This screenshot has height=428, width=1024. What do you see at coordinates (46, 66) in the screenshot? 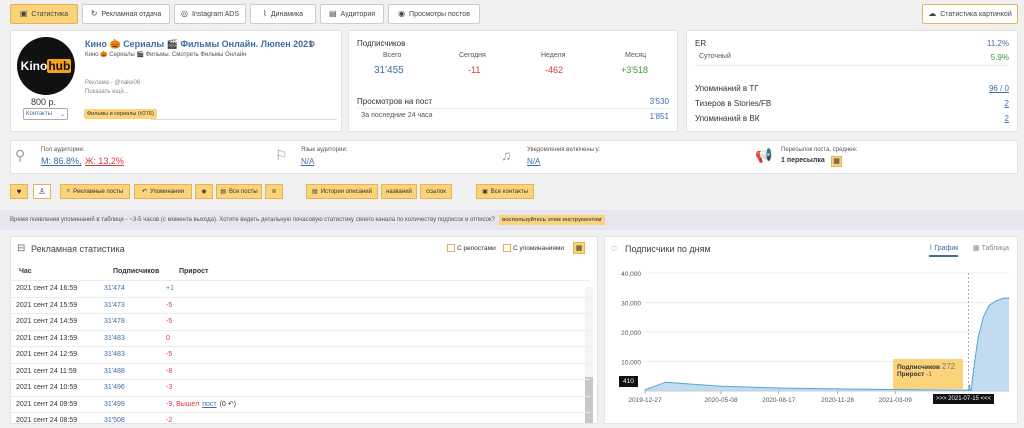
I see `channel-logo: Kino hub` at bounding box center [46, 66].